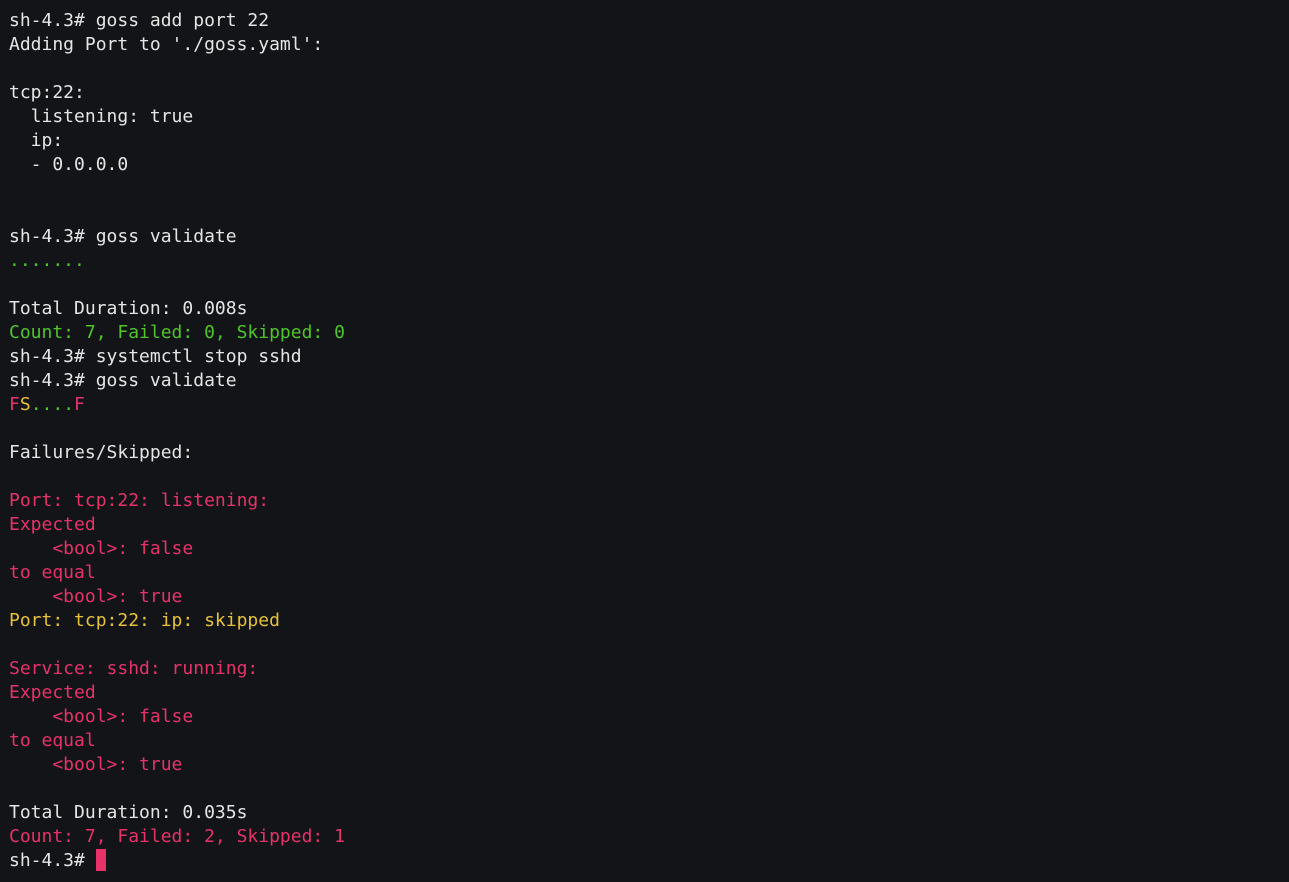  Describe the element at coordinates (47, 92) in the screenshot. I see `terminal-text-segment: tcp:22:` at that location.